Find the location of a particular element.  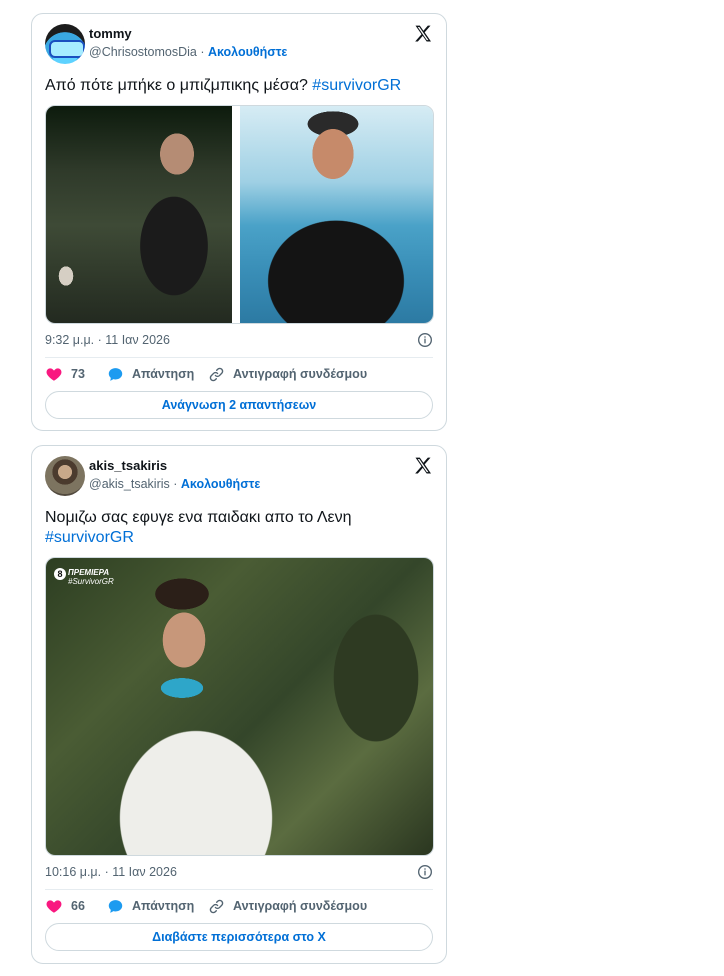

handle: @akis_tsakiris is located at coordinates (129, 484).